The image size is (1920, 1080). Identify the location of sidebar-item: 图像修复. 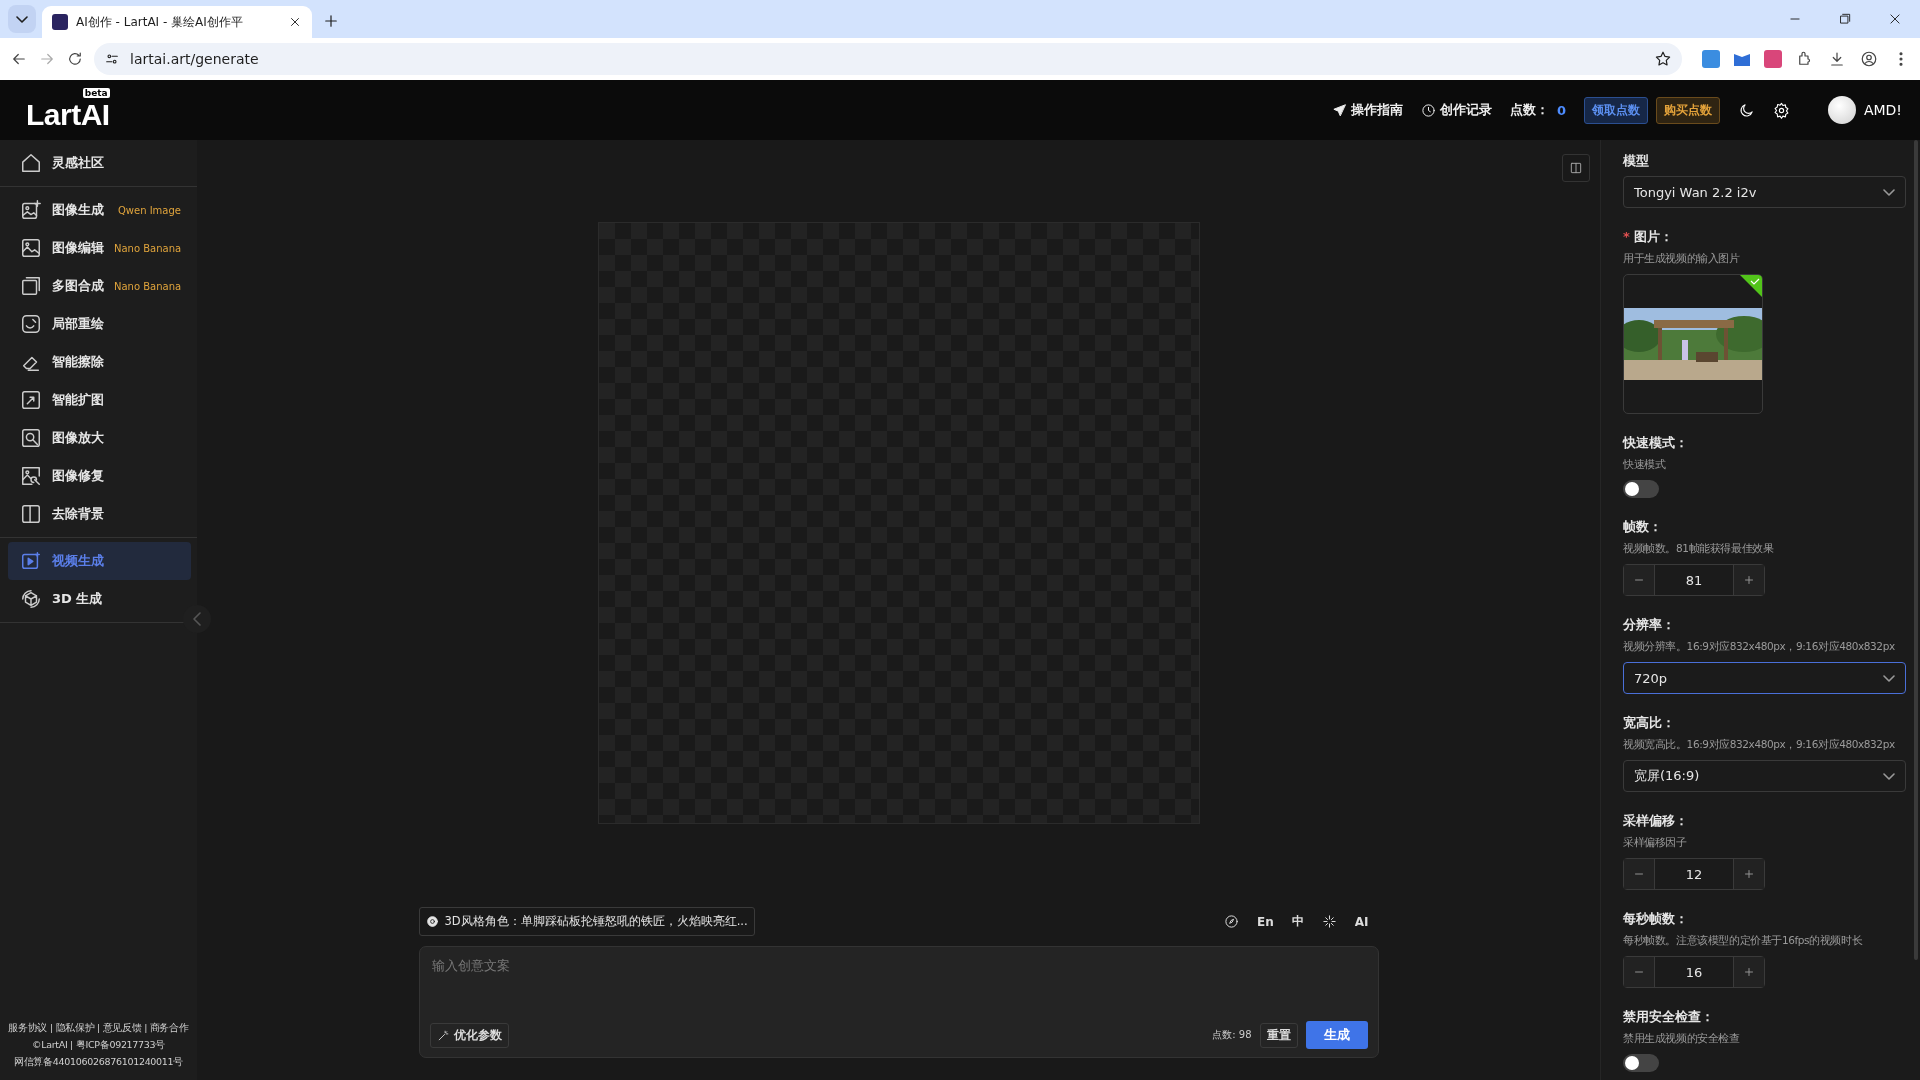
(99, 476).